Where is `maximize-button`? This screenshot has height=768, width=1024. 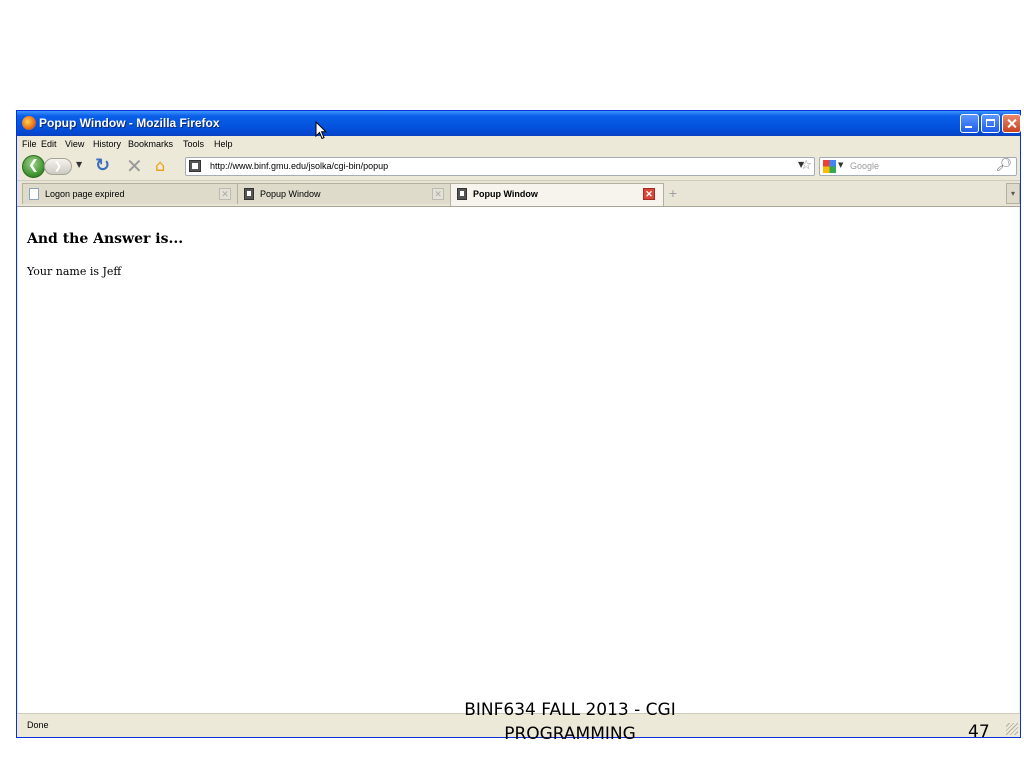
maximize-button is located at coordinates (990, 123).